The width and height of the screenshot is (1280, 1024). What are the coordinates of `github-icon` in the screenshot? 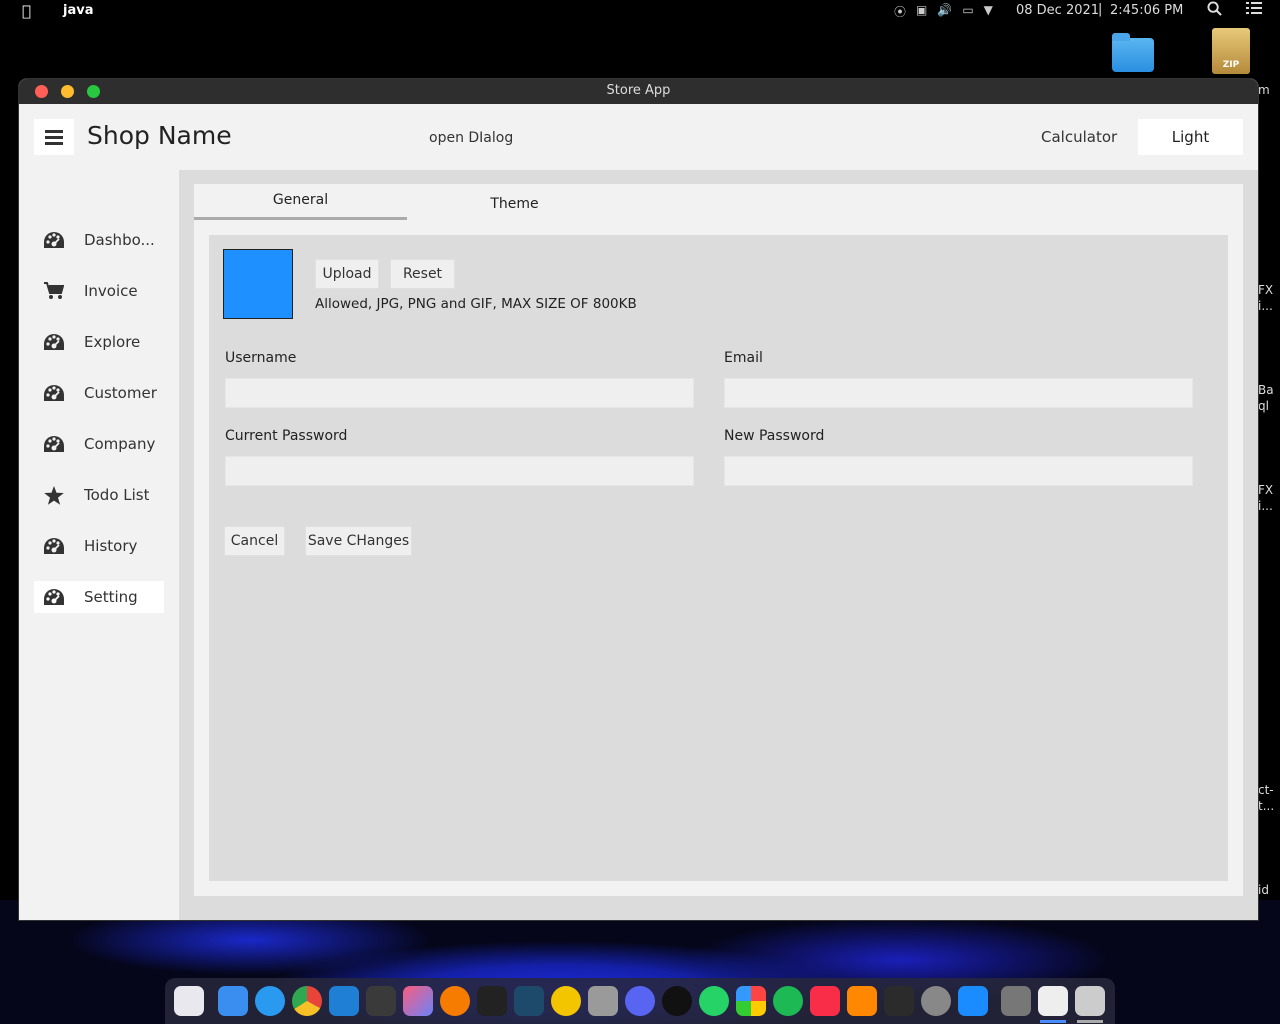 It's located at (677, 1001).